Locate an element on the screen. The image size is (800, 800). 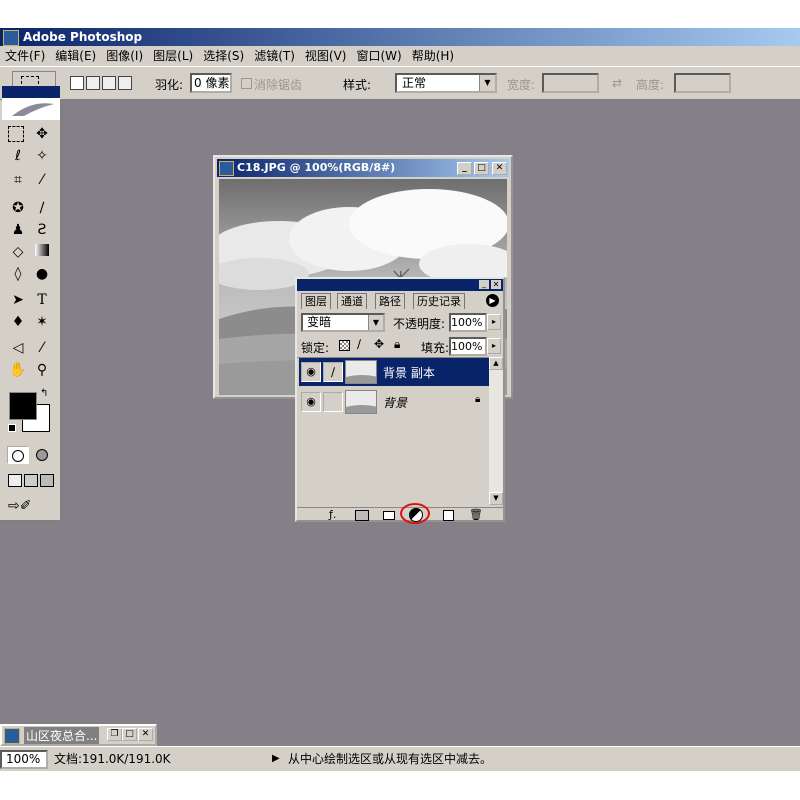
history-brush-tool-icon: Ƨ is located at coordinates (42, 230).